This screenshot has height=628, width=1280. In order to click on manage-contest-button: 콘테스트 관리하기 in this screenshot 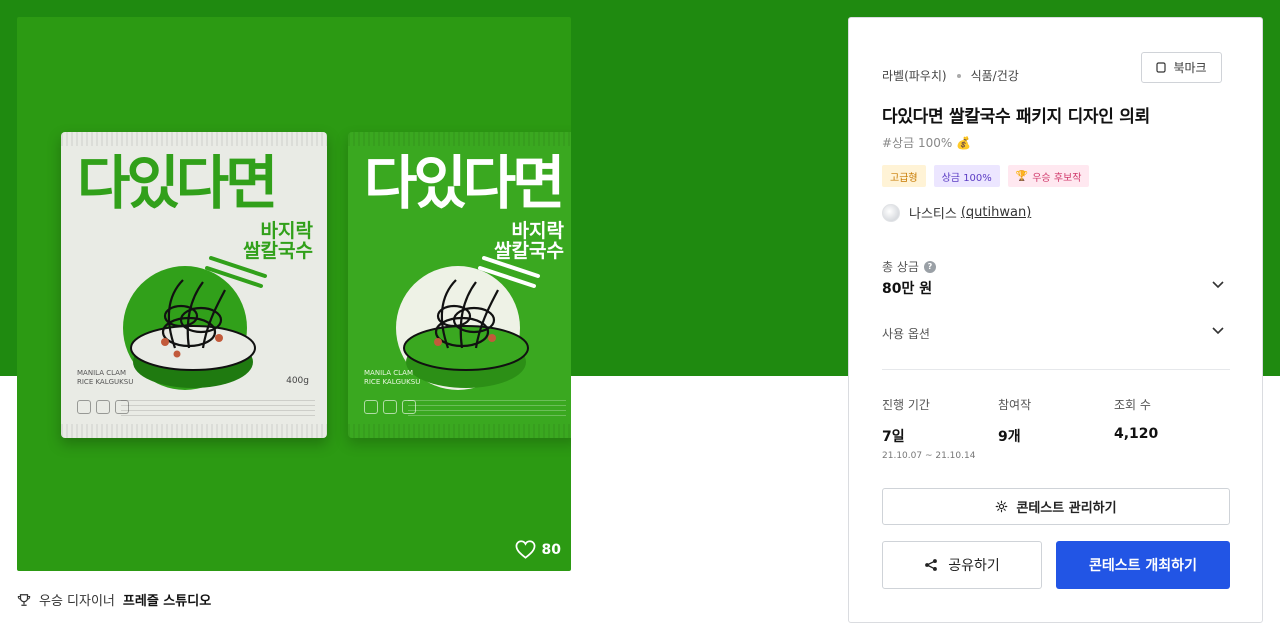, I will do `click(1056, 506)`.